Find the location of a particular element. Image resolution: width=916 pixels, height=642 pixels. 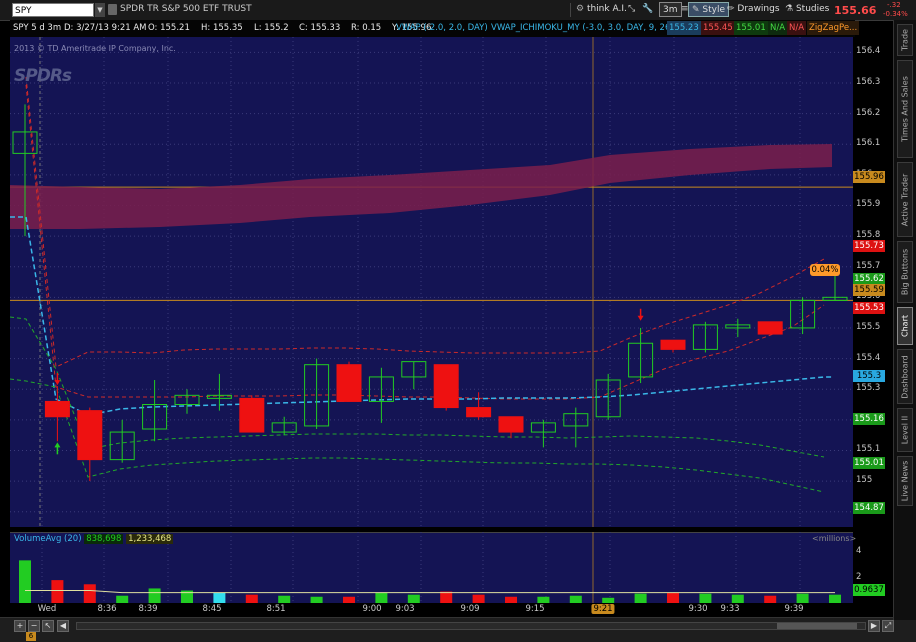

price-axis-tick: 155.7 is located at coordinates (868, 265).